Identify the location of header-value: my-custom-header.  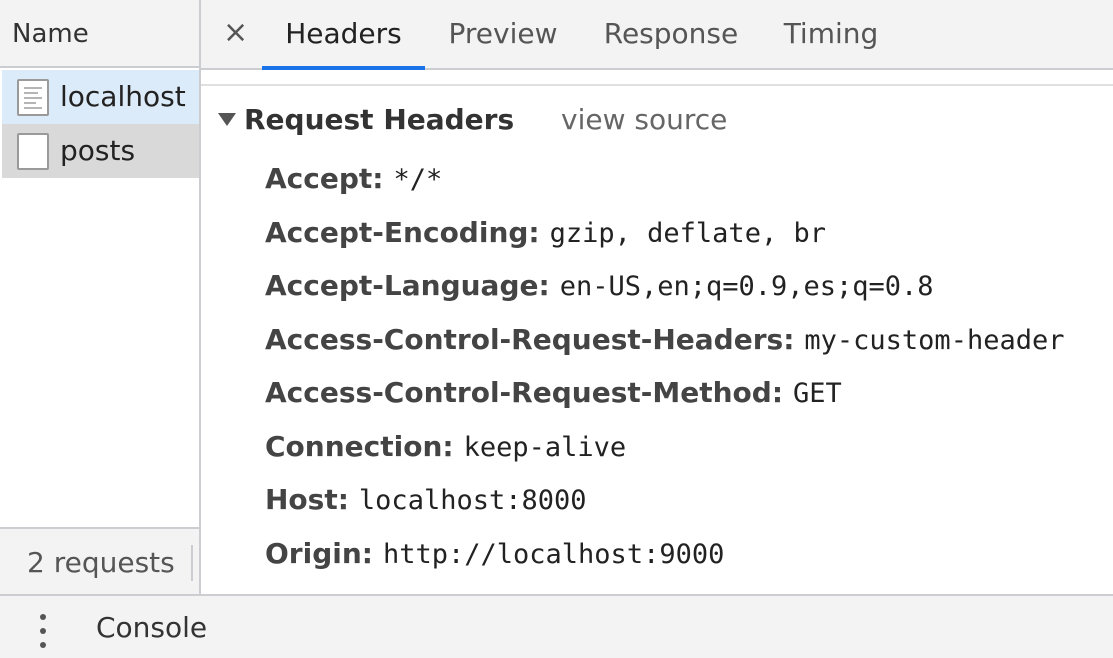
(934, 340).